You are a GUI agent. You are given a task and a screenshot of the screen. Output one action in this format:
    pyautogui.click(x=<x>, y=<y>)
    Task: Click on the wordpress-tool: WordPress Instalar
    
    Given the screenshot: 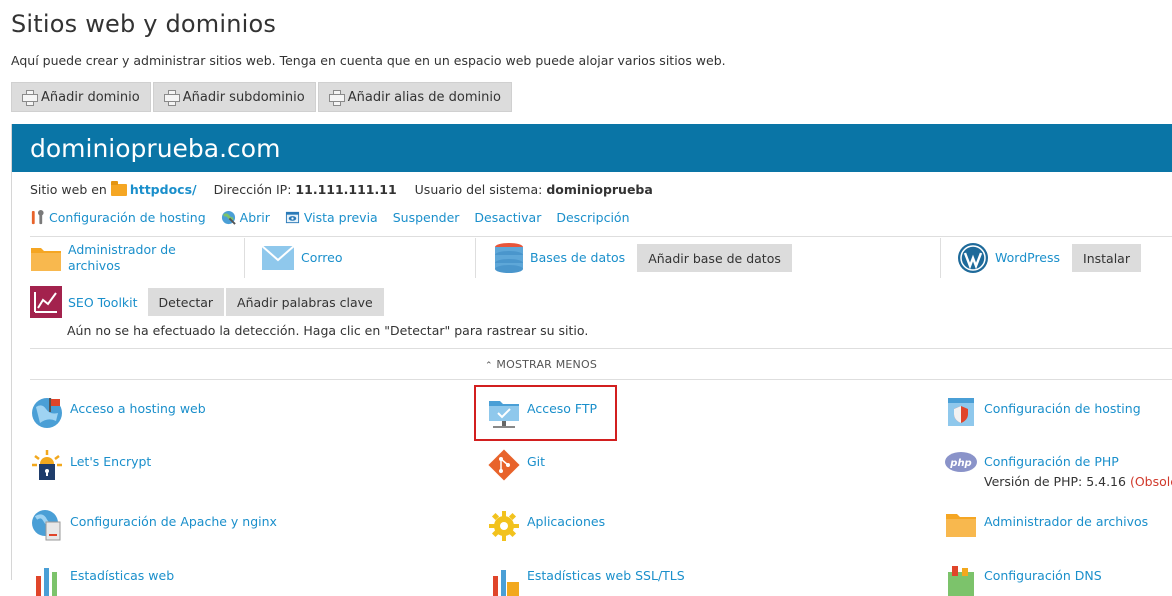 What is the action you would take?
    pyautogui.click(x=1041, y=258)
    